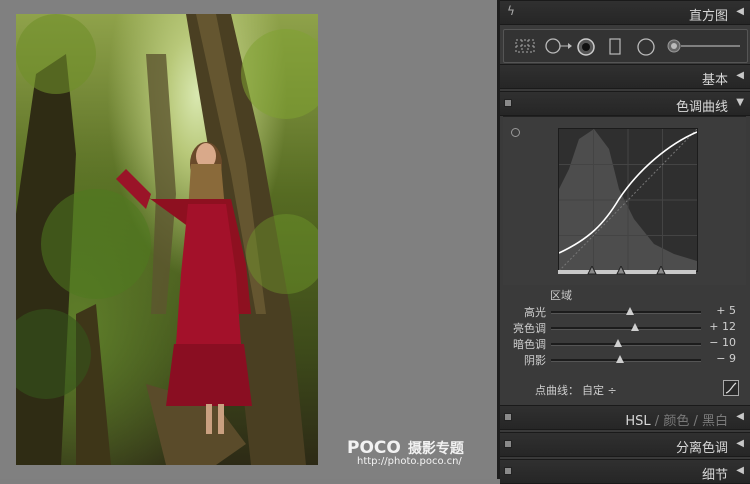 The image size is (750, 484). Describe the element at coordinates (627, 270) in the screenshot. I see `curve-region-split-slider` at that location.